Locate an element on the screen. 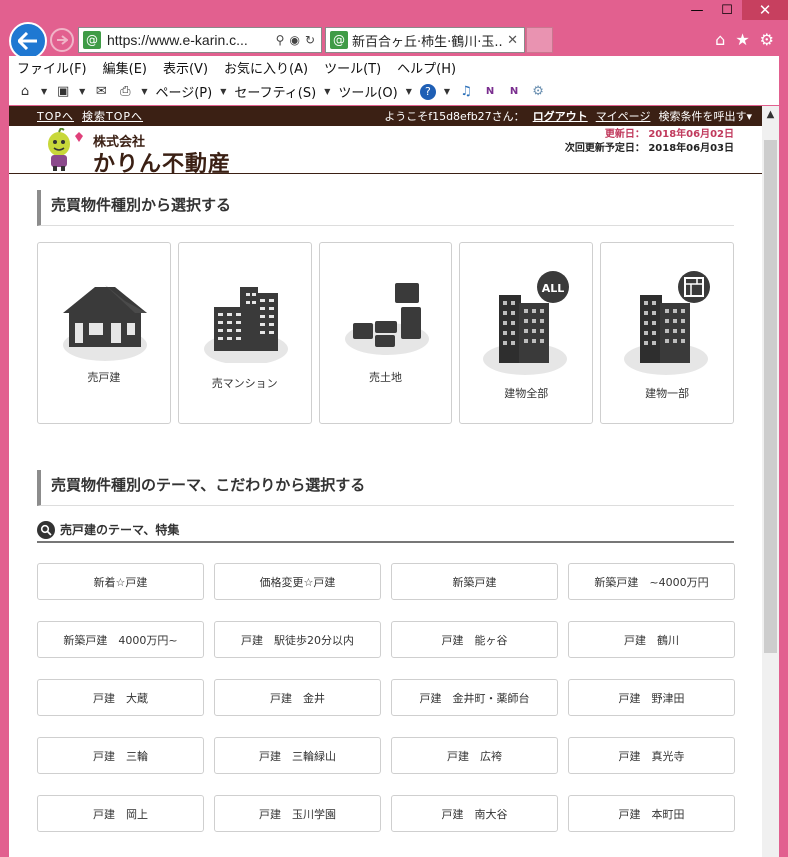 Image resolution: width=788 pixels, height=857 pixels. back-button is located at coordinates (28, 41).